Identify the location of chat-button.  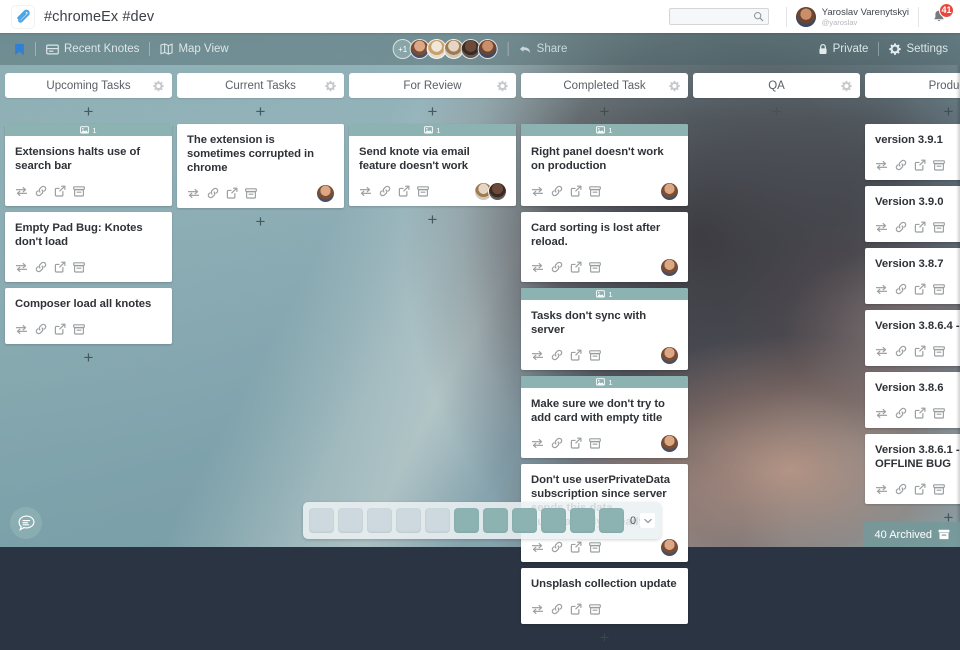
(26, 523).